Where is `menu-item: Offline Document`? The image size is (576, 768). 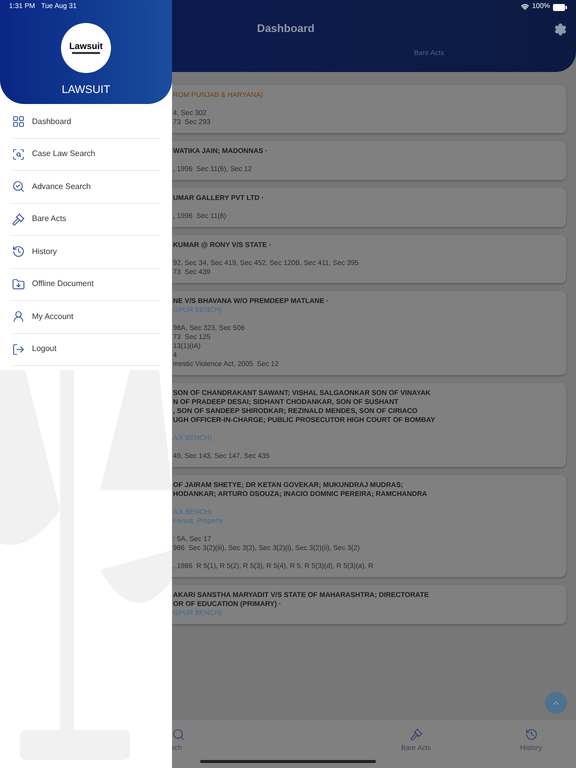
menu-item: Offline Document is located at coordinates (86, 284).